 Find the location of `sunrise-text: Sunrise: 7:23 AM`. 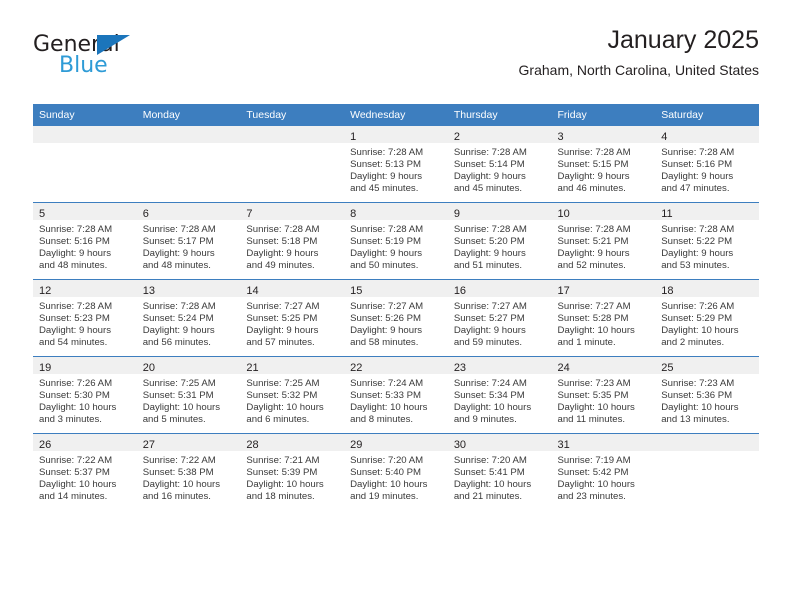

sunrise-text: Sunrise: 7:23 AM is located at coordinates (594, 383).